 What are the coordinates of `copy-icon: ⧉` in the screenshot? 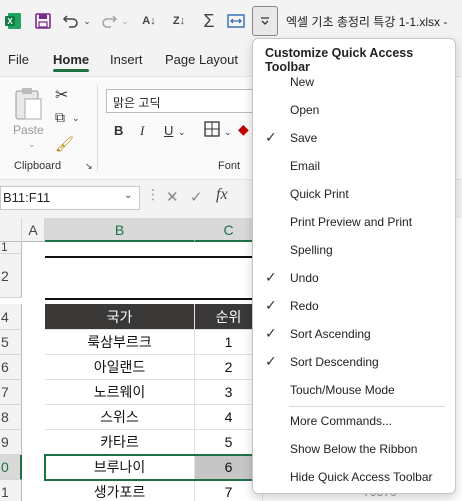 It's located at (60, 117).